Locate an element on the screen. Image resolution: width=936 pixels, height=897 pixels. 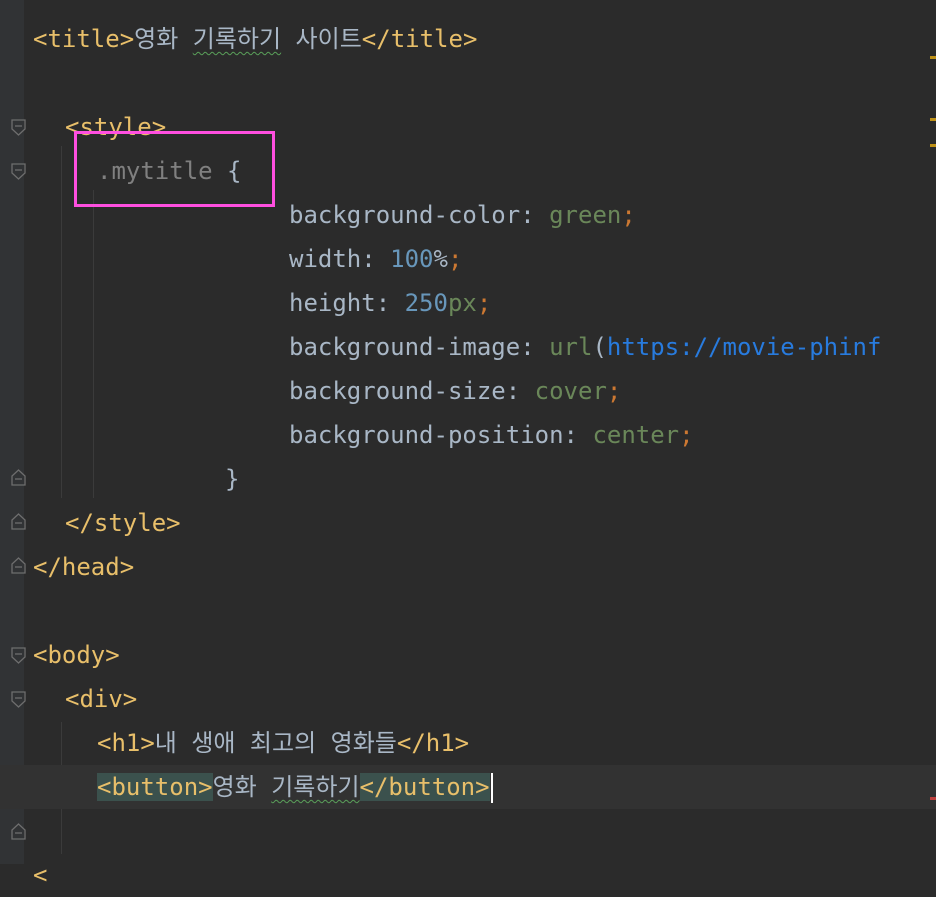
html-tag: </head> is located at coordinates (84, 567).